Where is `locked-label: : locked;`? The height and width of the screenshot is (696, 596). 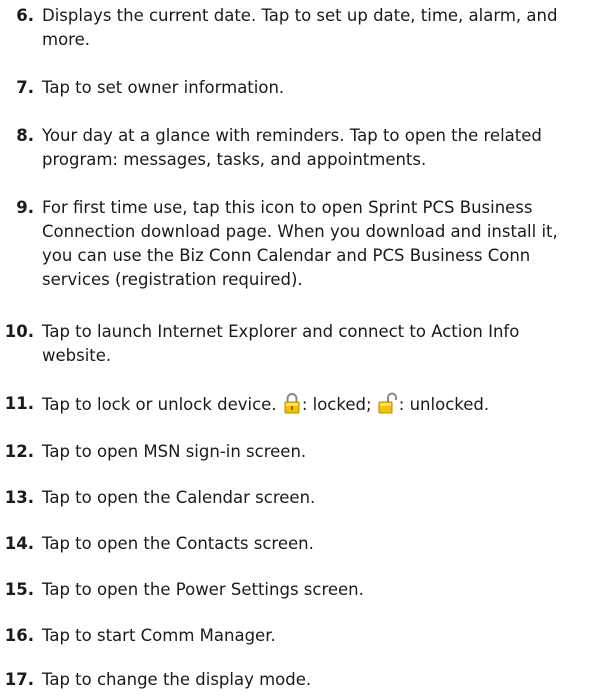
locked-label: : locked; is located at coordinates (336, 404).